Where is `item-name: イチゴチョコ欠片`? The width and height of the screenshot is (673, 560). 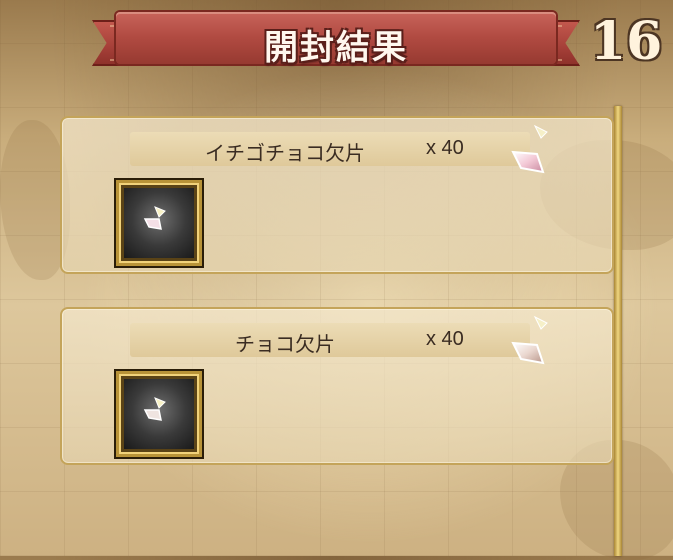
item-name: イチゴチョコ欠片 is located at coordinates (285, 153).